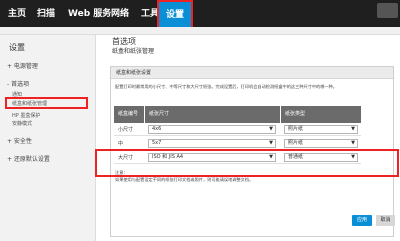  What do you see at coordinates (321, 143) in the screenshot?
I see `type-select-medium: 照片纸 ▼` at bounding box center [321, 143].